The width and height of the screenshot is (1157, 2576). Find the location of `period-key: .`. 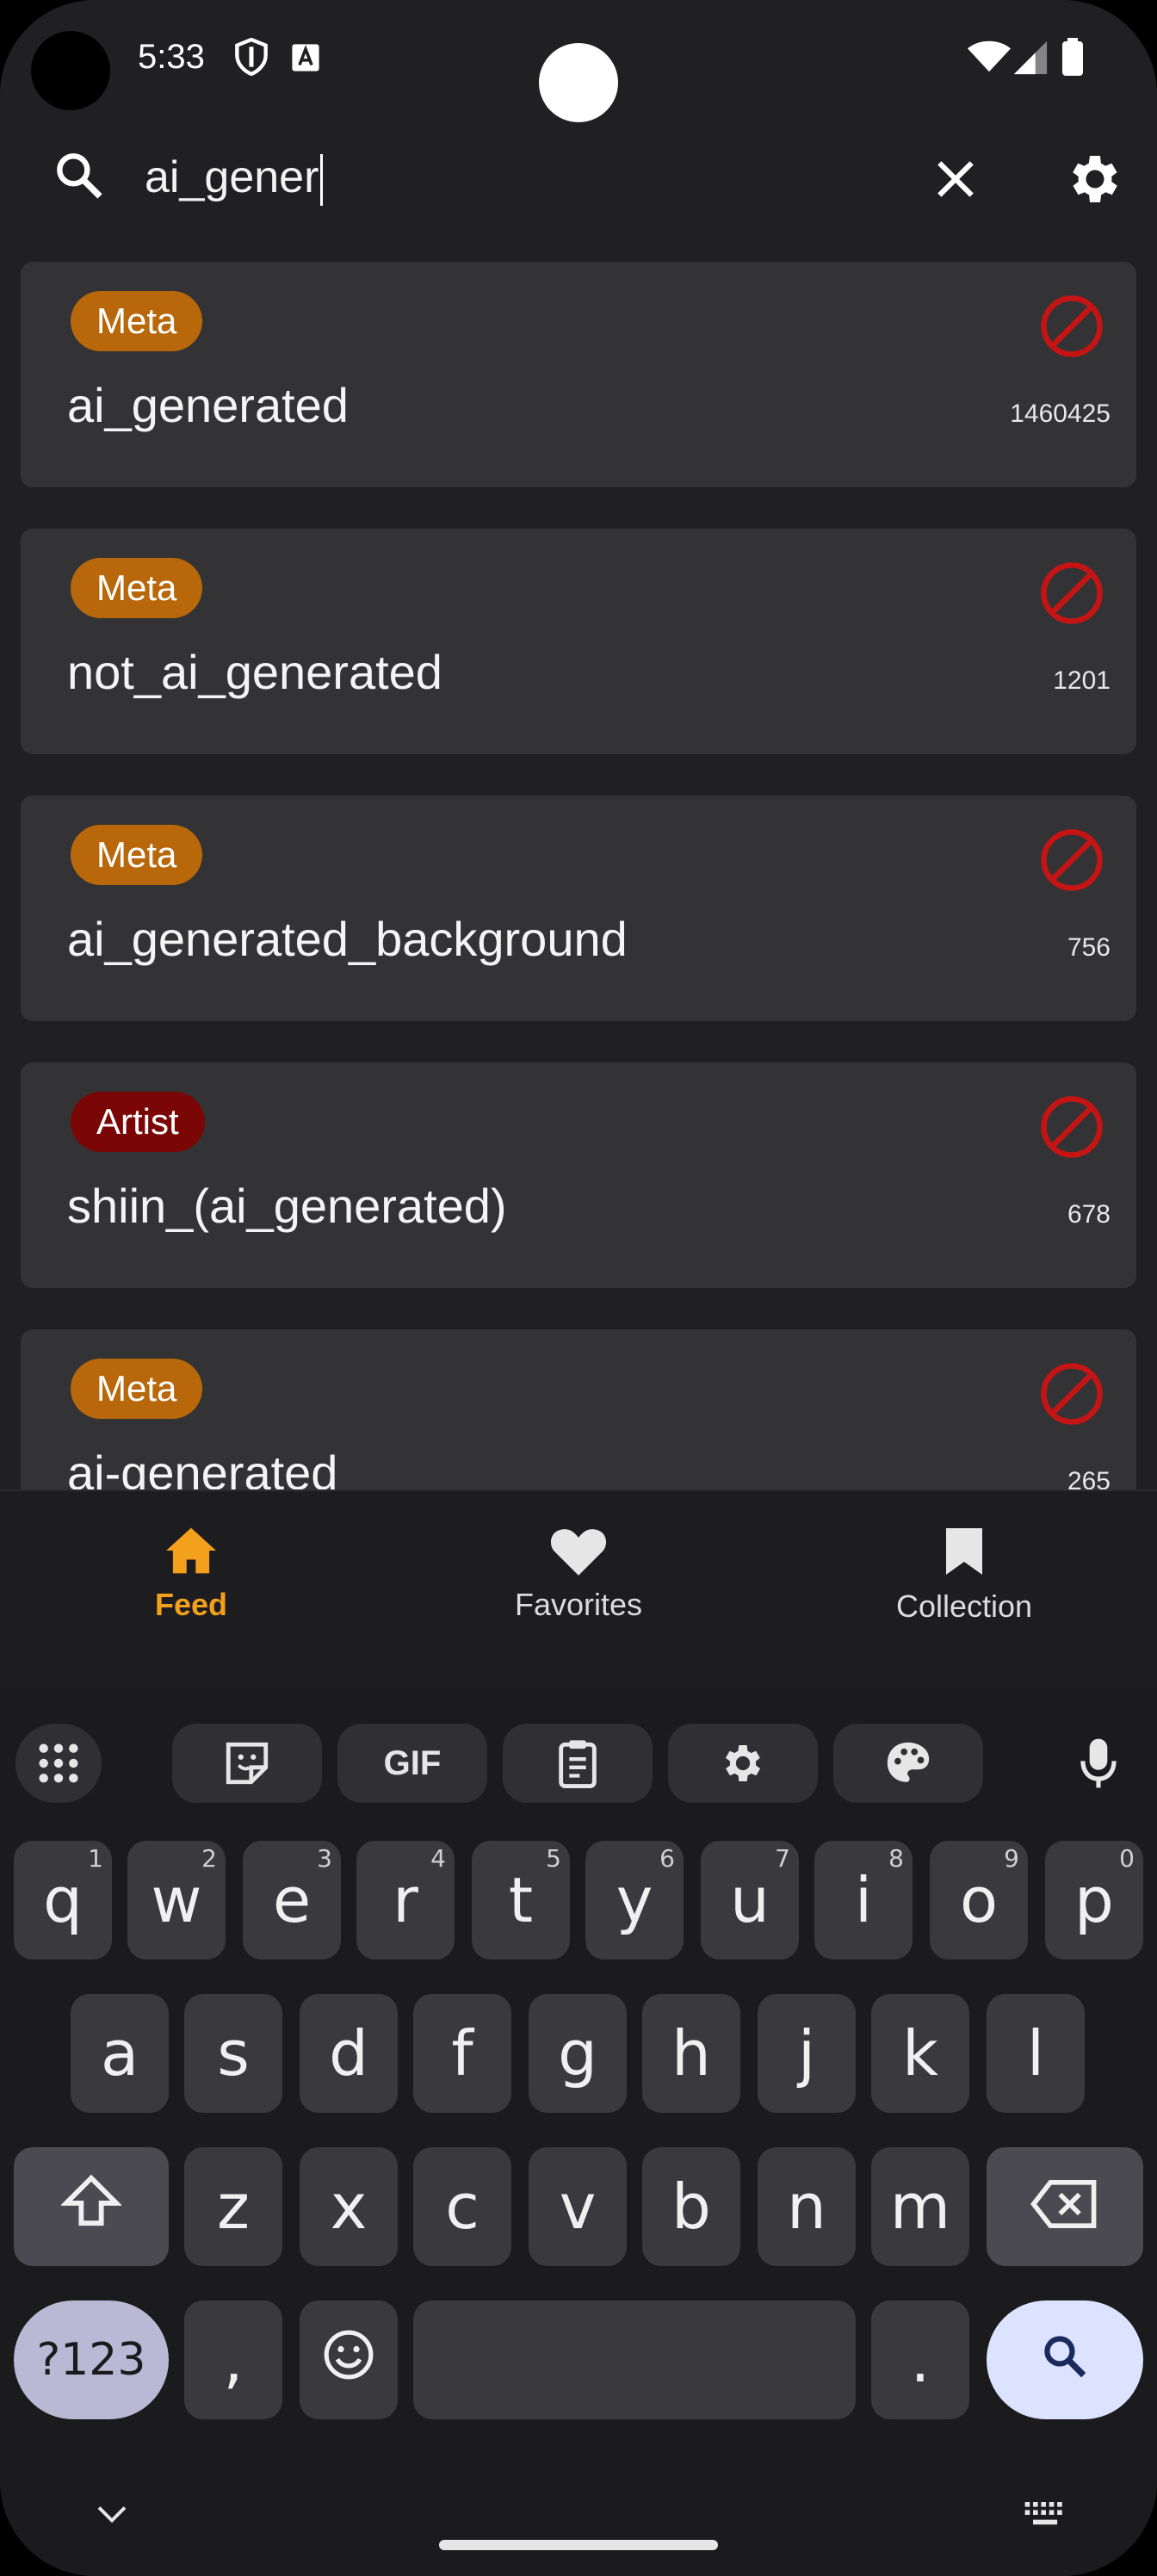

period-key: . is located at coordinates (920, 2359).